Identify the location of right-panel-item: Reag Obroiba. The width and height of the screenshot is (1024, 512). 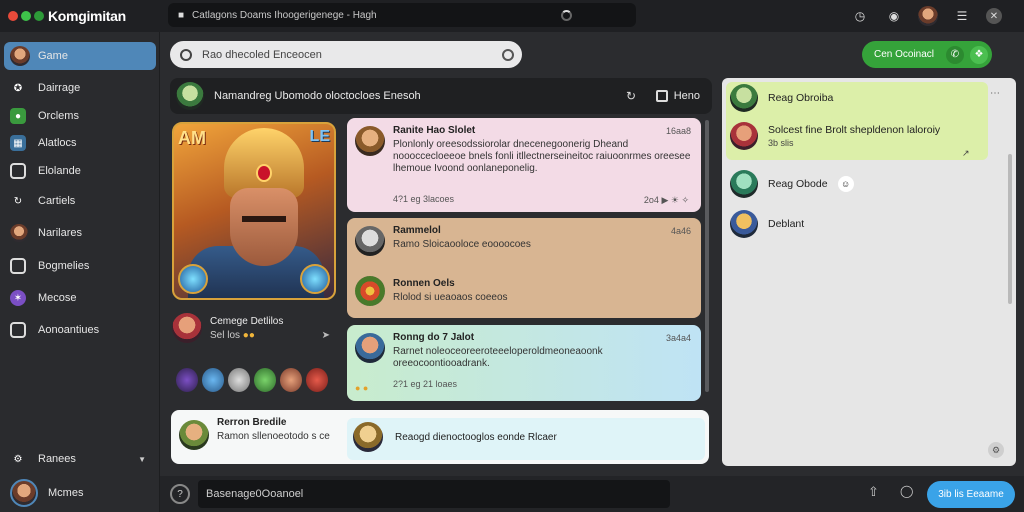
(781, 98).